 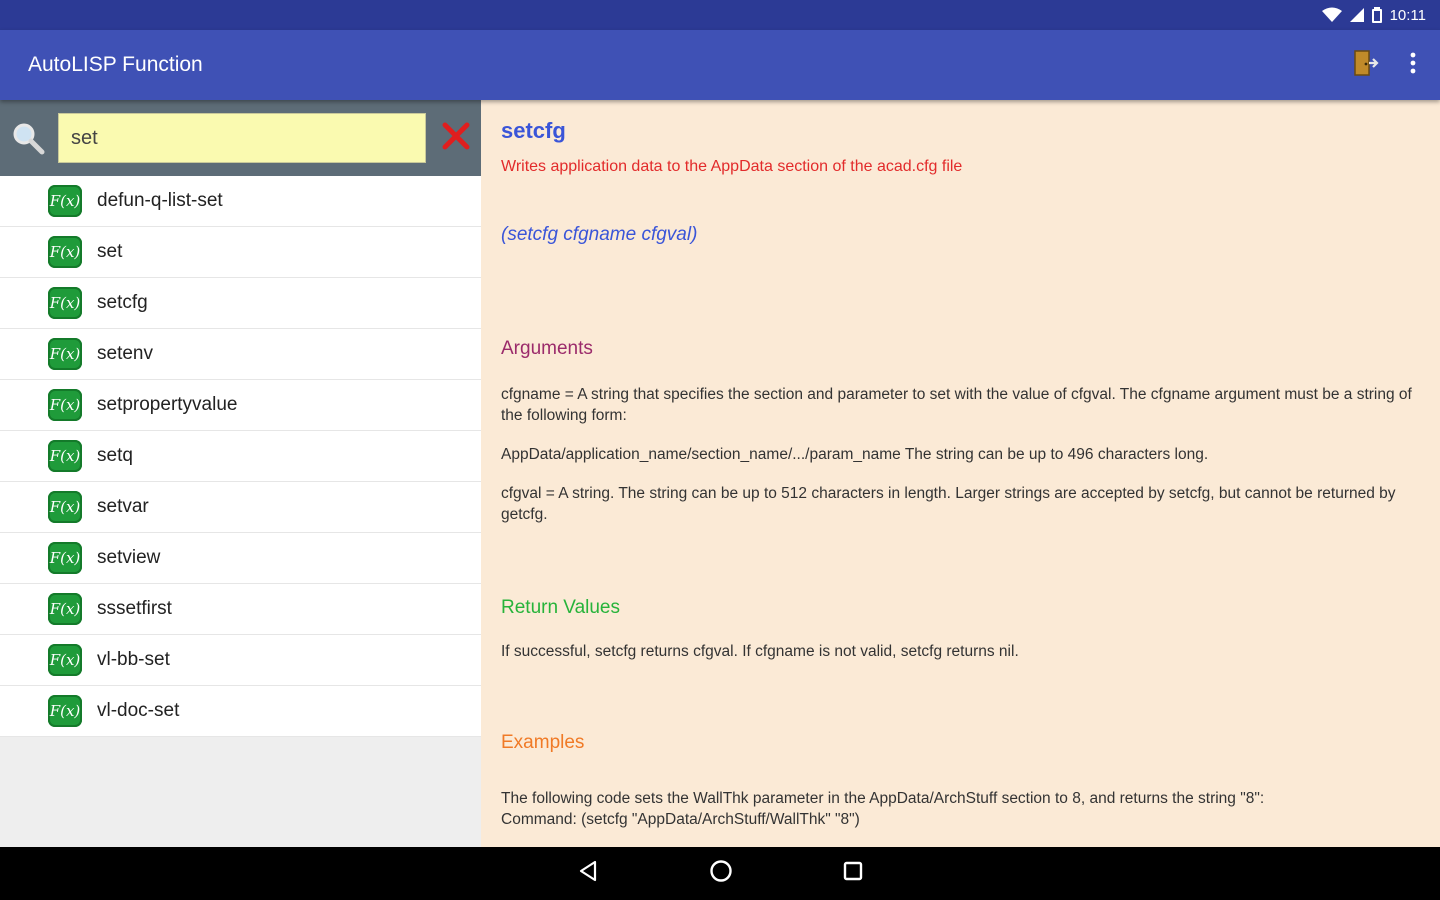 What do you see at coordinates (110, 251) in the screenshot?
I see `function-list-item-label: set` at bounding box center [110, 251].